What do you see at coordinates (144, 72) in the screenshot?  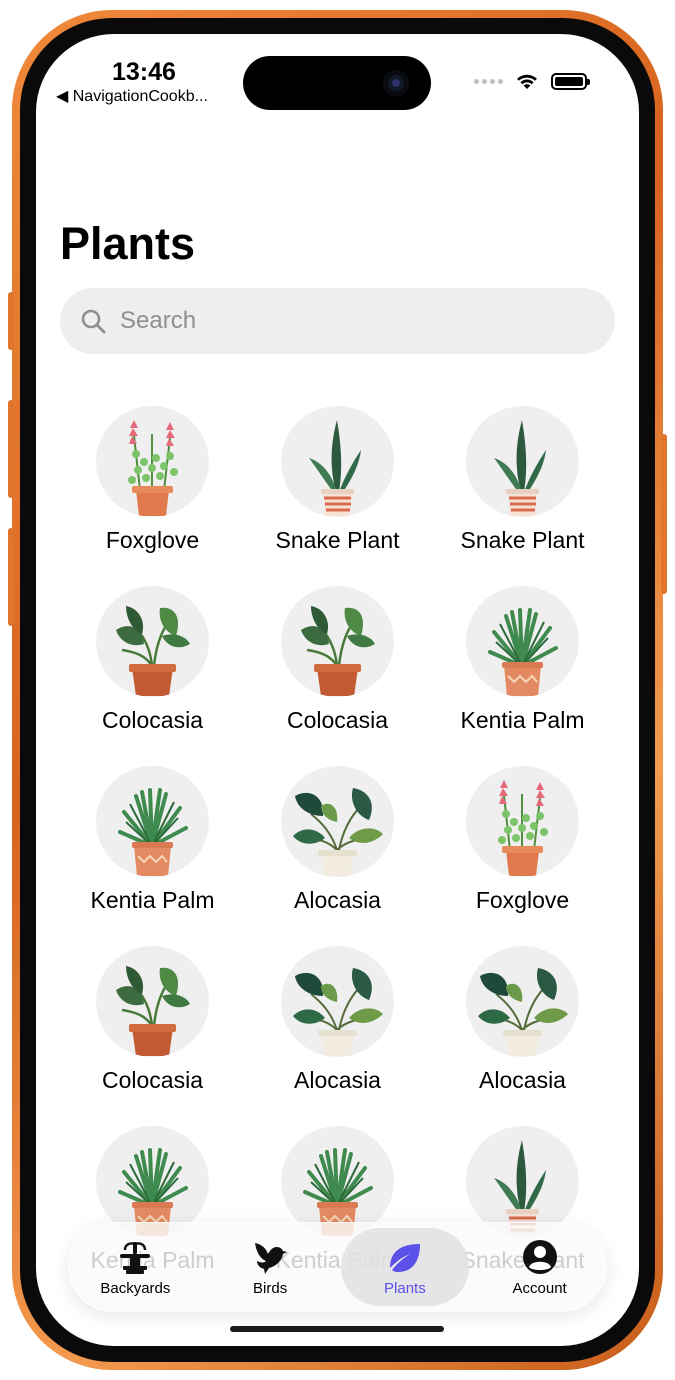 I see `status-time: 13:46` at bounding box center [144, 72].